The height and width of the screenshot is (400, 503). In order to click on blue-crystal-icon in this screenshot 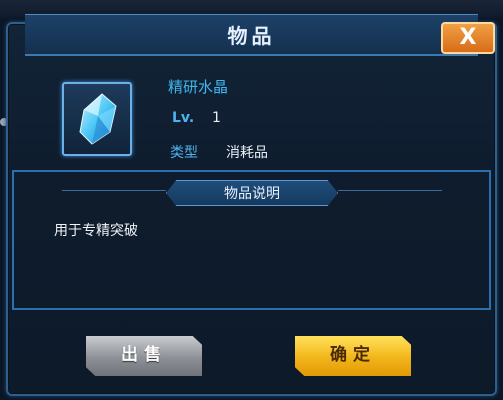, I will do `click(98, 119)`.